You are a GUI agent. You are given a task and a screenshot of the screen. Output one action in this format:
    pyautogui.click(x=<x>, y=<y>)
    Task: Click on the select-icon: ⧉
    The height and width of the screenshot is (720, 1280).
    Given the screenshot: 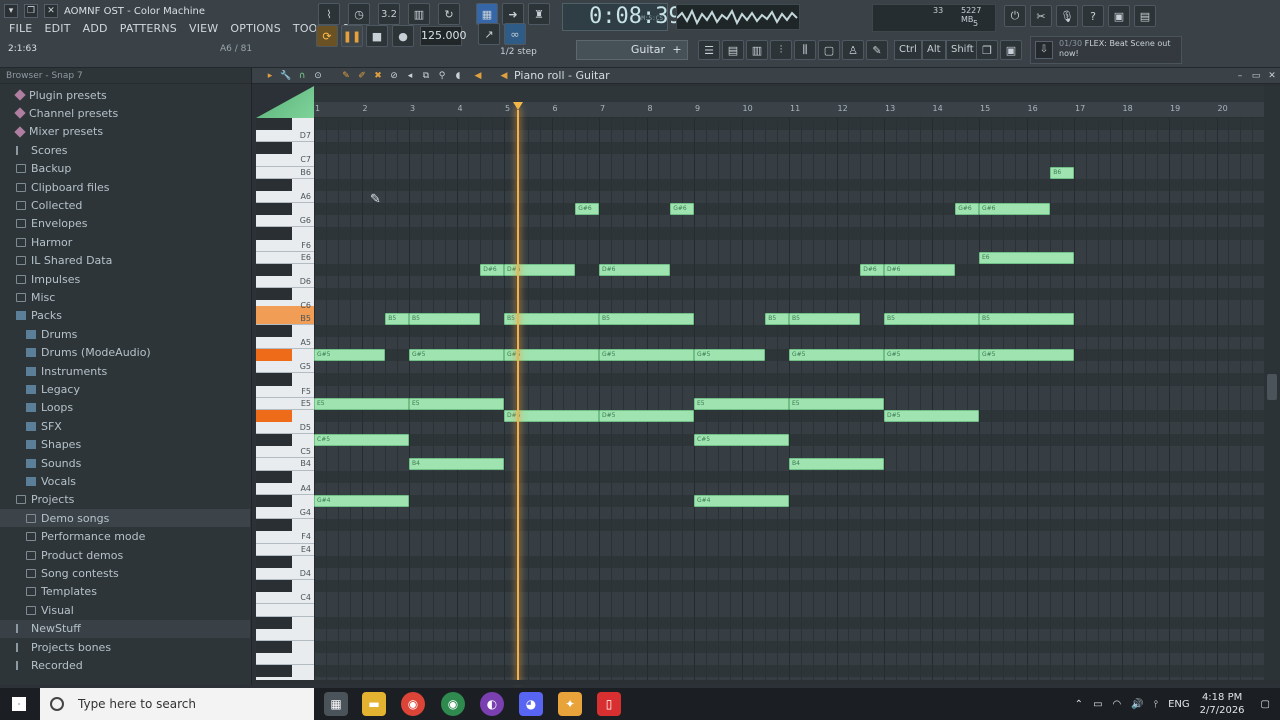 What is the action you would take?
    pyautogui.click(x=426, y=76)
    